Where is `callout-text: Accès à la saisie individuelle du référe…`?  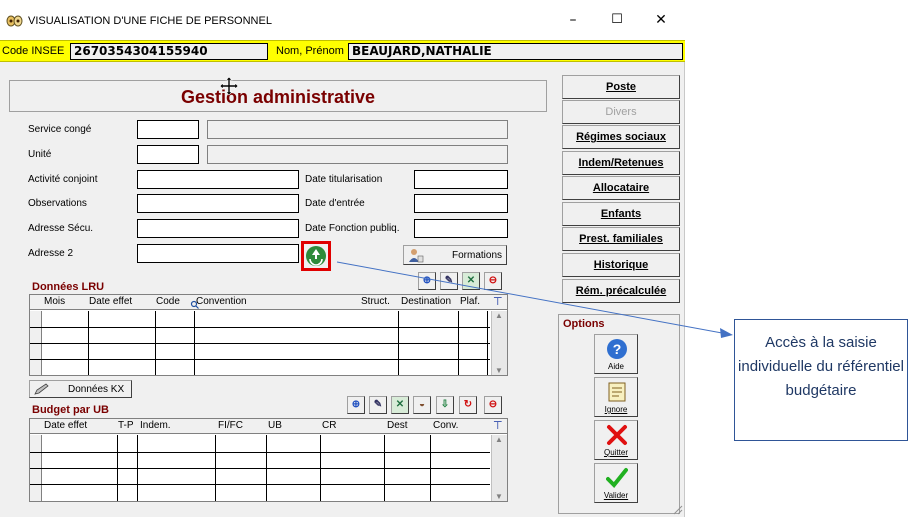
callout-text: Accès à la saisie individuelle du référe… is located at coordinates (821, 366).